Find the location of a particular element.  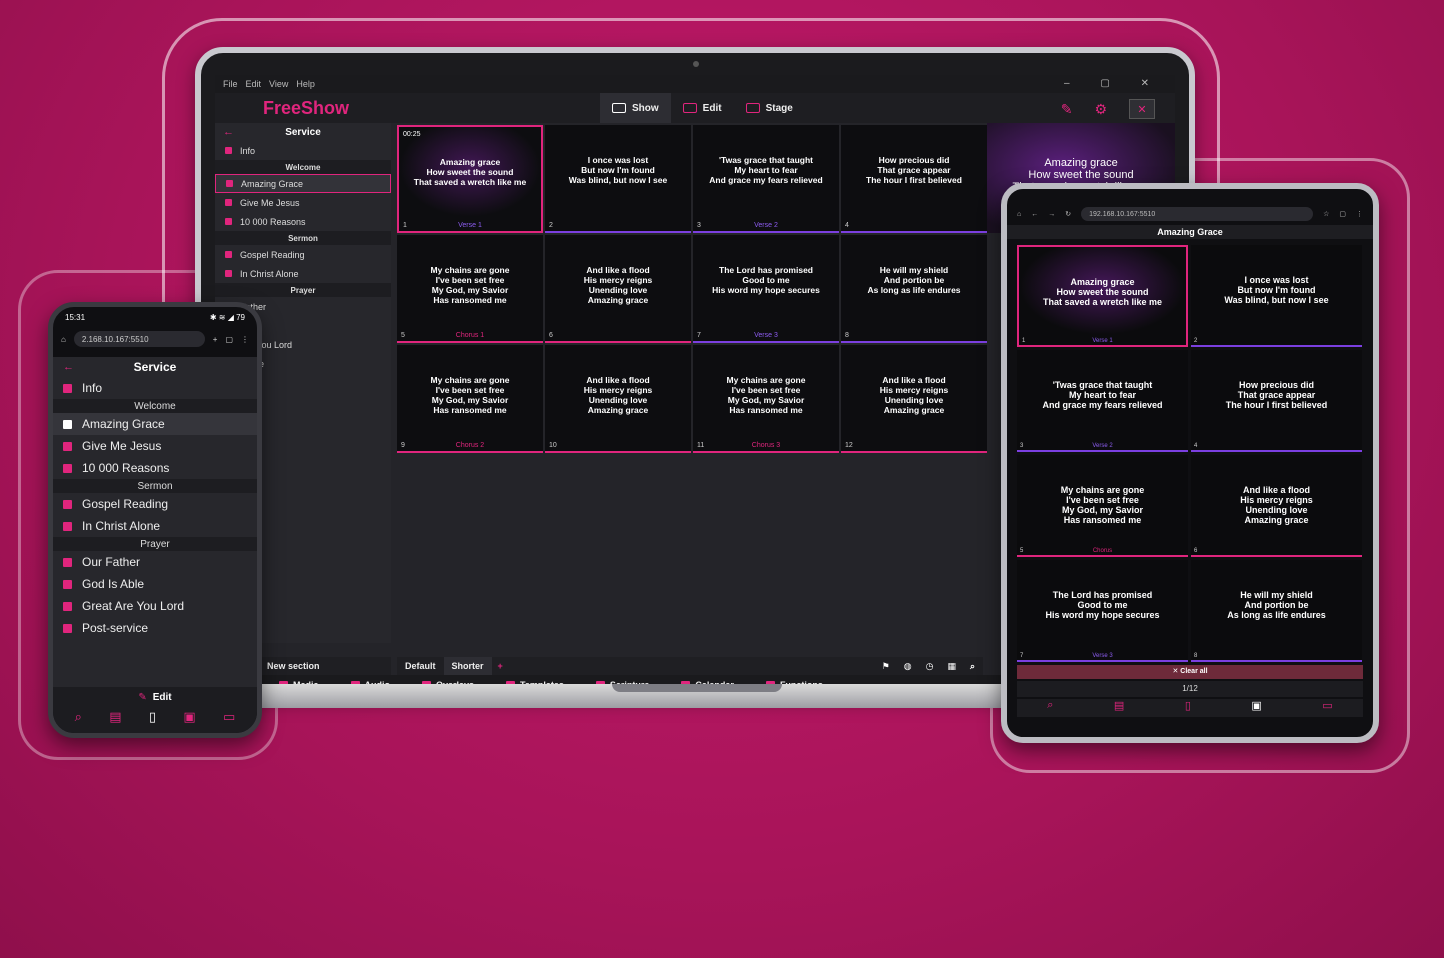

forward-icon: → is located at coordinates (1051, 214).